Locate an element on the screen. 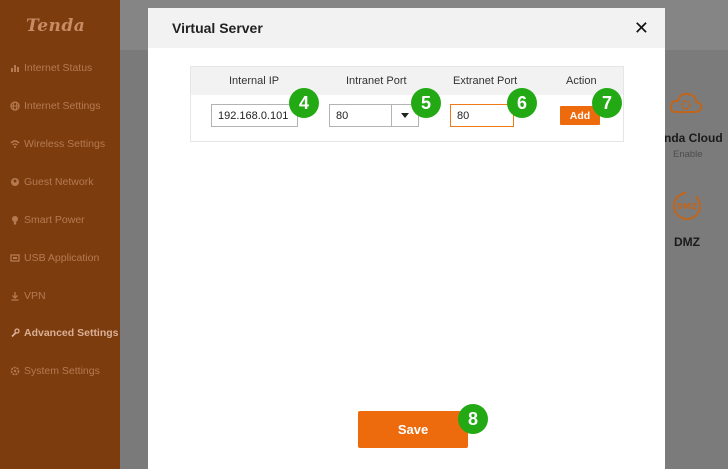 This screenshot has height=469, width=728. sidebar-item-label: Wireless Settings is located at coordinates (65, 144).